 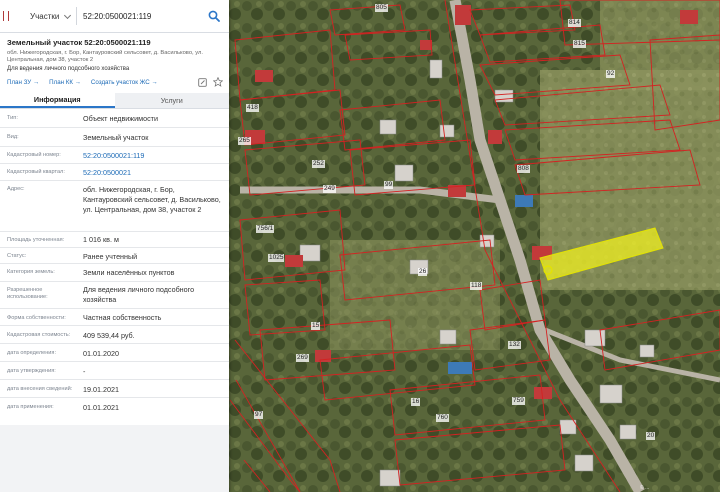 I want to click on table-row: Статус: Ранее учтенный, so click(x=114, y=256).